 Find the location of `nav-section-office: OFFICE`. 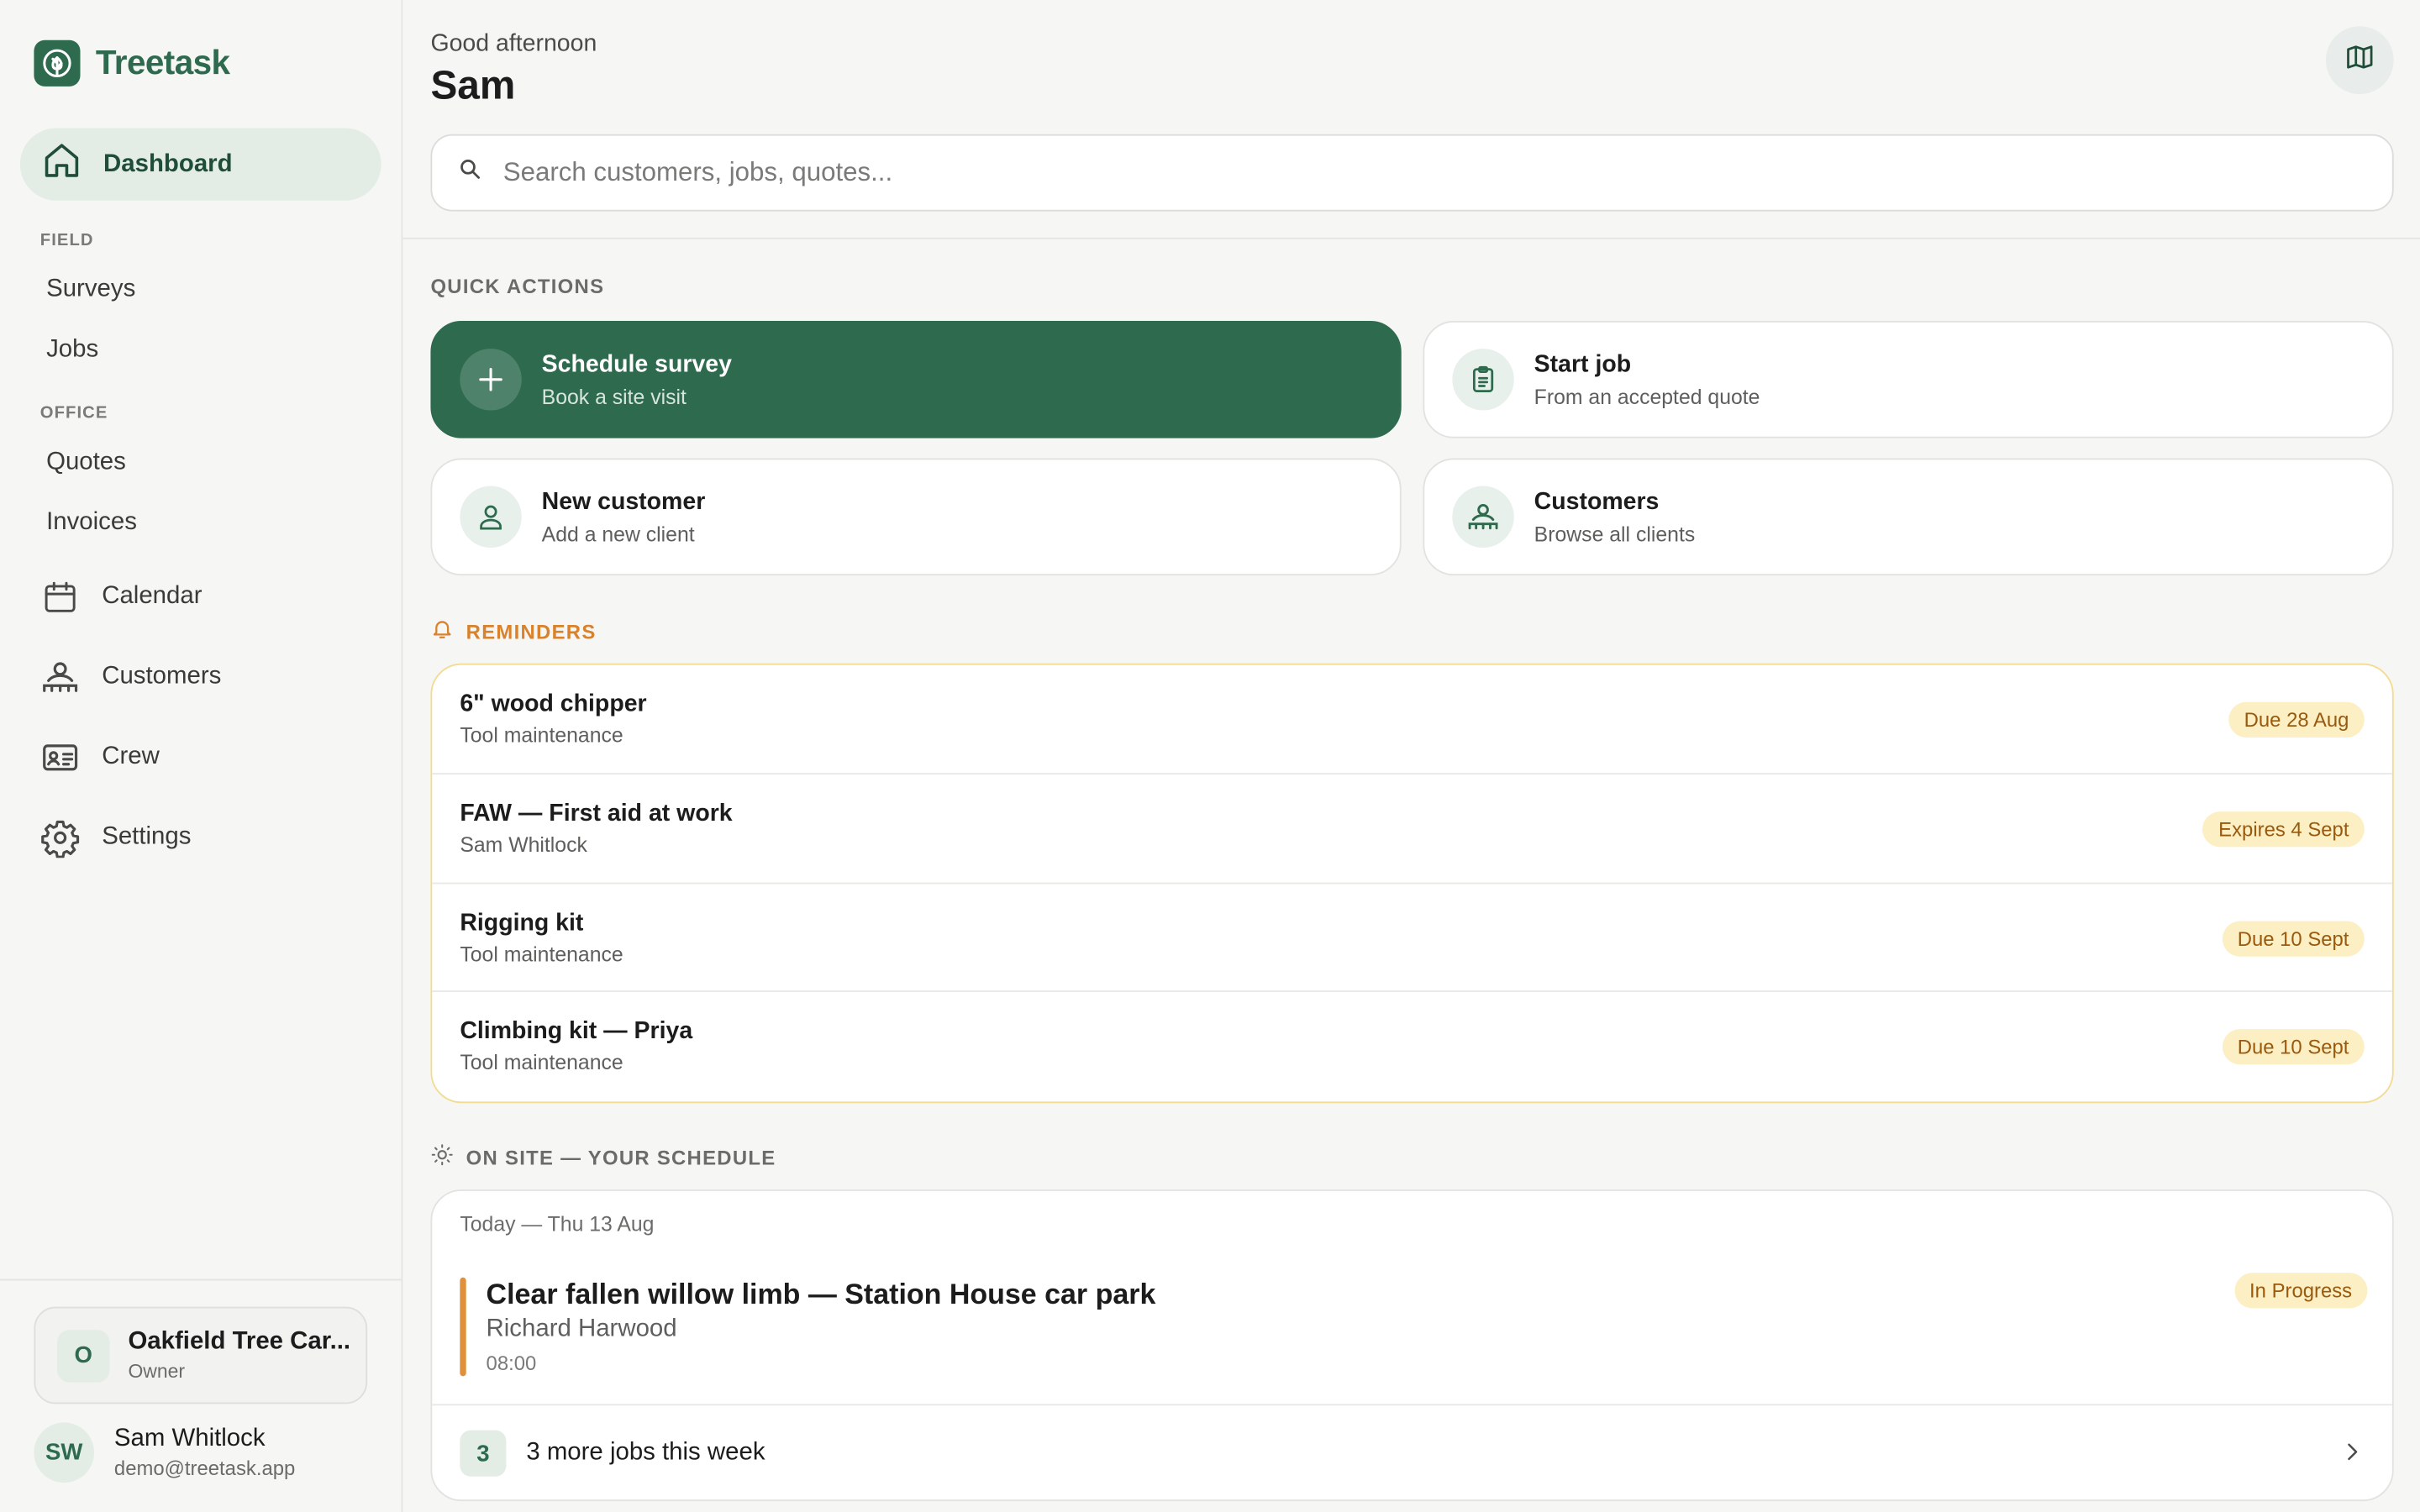

nav-section-office: OFFICE is located at coordinates (73, 413).